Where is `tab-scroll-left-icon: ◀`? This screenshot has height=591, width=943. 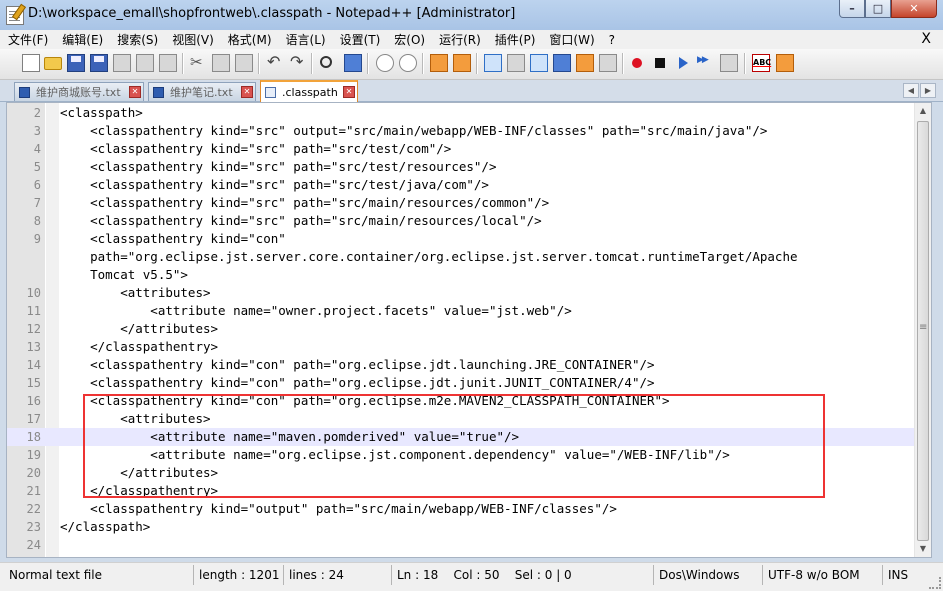
tab-scroll-left-icon: ◀ is located at coordinates (911, 90).